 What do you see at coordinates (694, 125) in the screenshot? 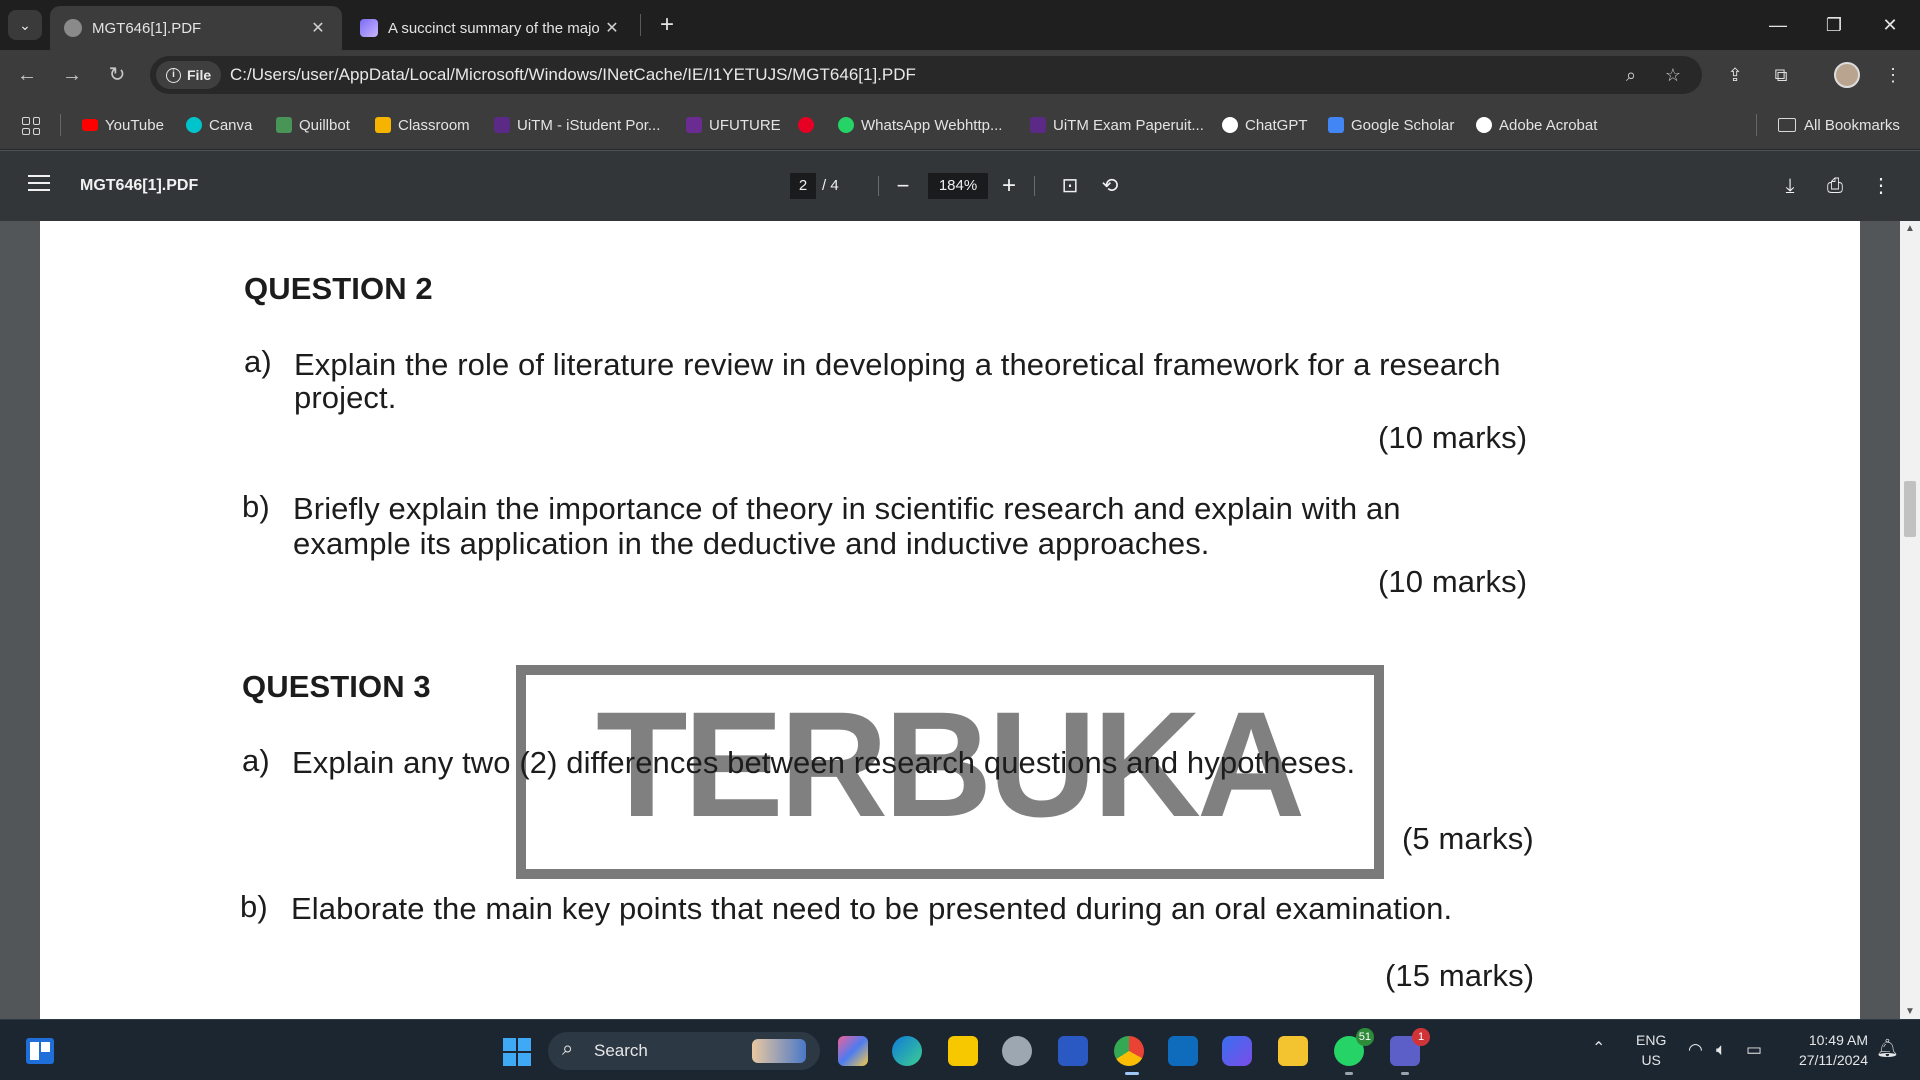
I see `ufuture-icon` at bounding box center [694, 125].